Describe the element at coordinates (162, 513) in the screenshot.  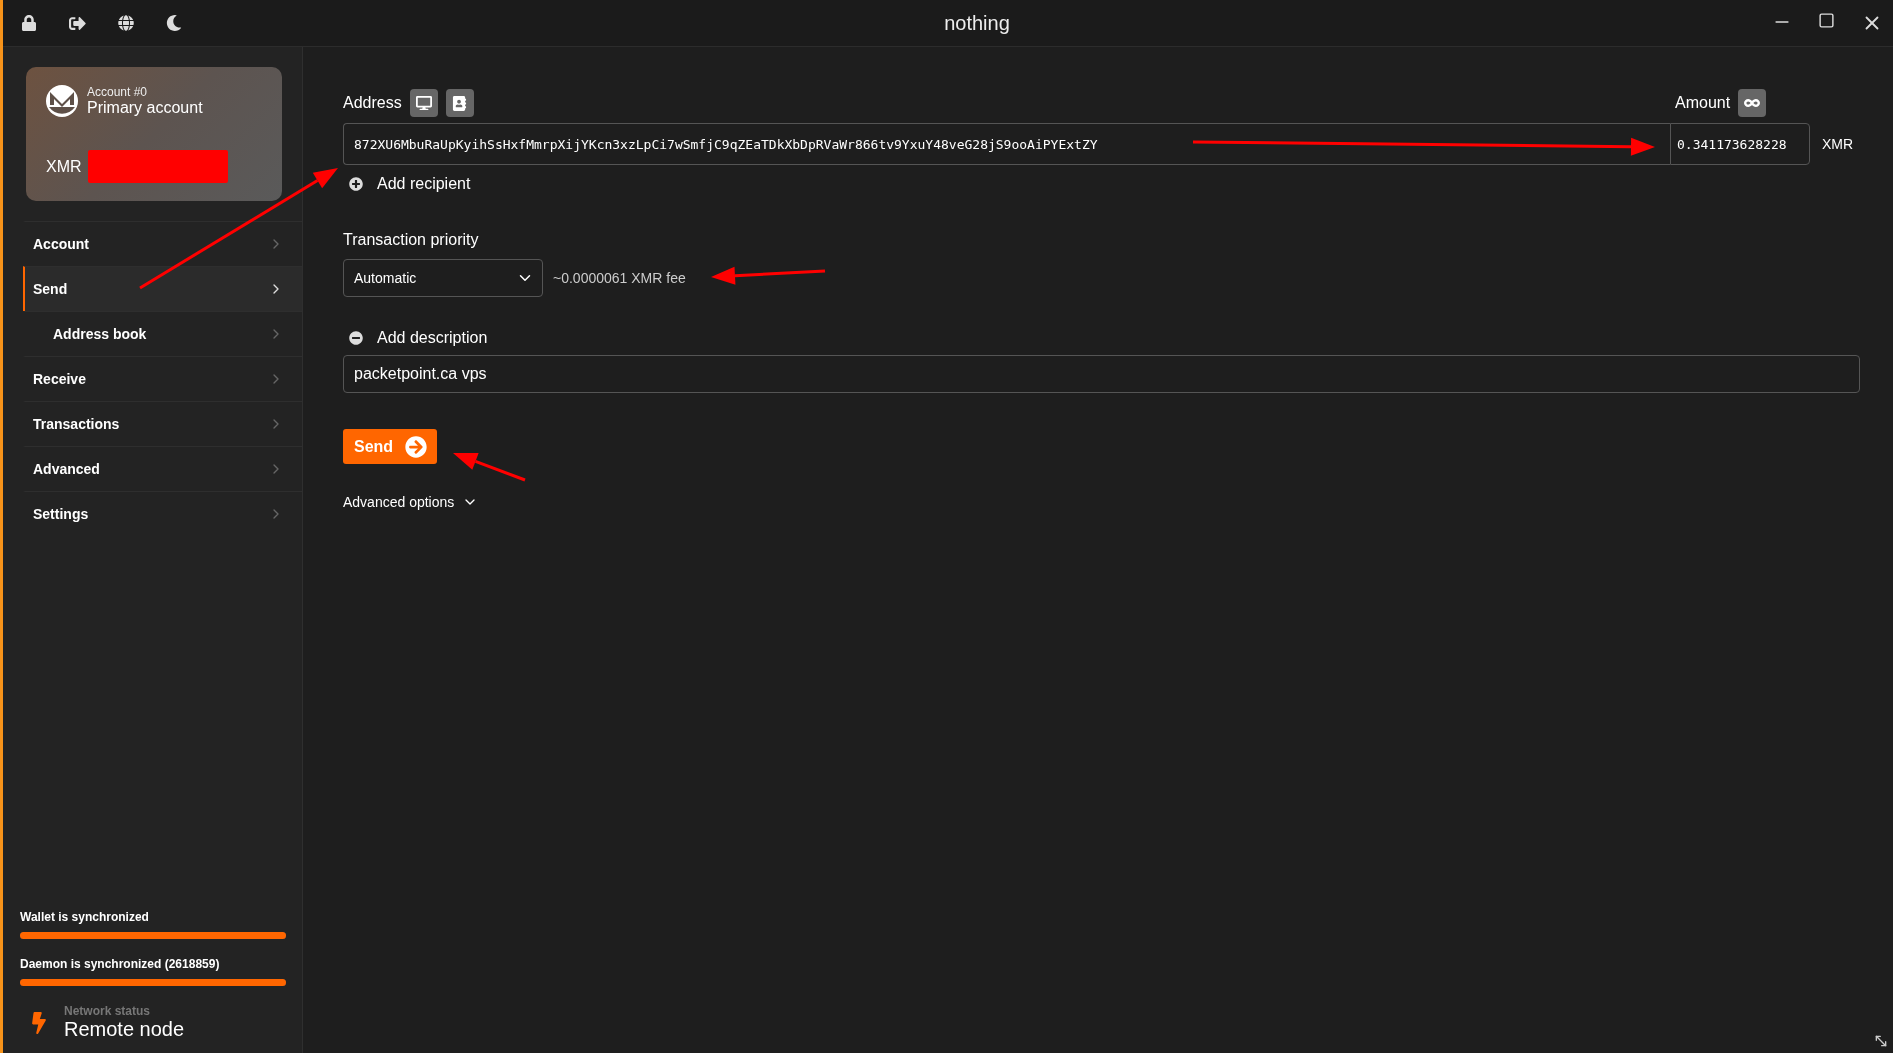
I see `sidebar-item: Settings` at that location.